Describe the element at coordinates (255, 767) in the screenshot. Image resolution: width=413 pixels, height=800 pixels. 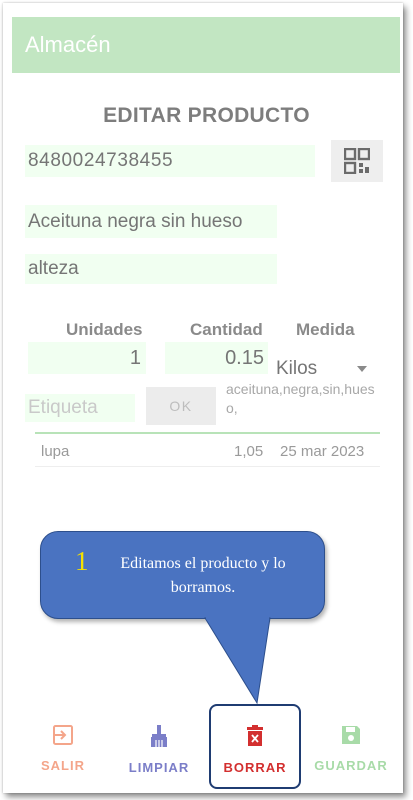
I see `borrar-label: BORRAR` at that location.